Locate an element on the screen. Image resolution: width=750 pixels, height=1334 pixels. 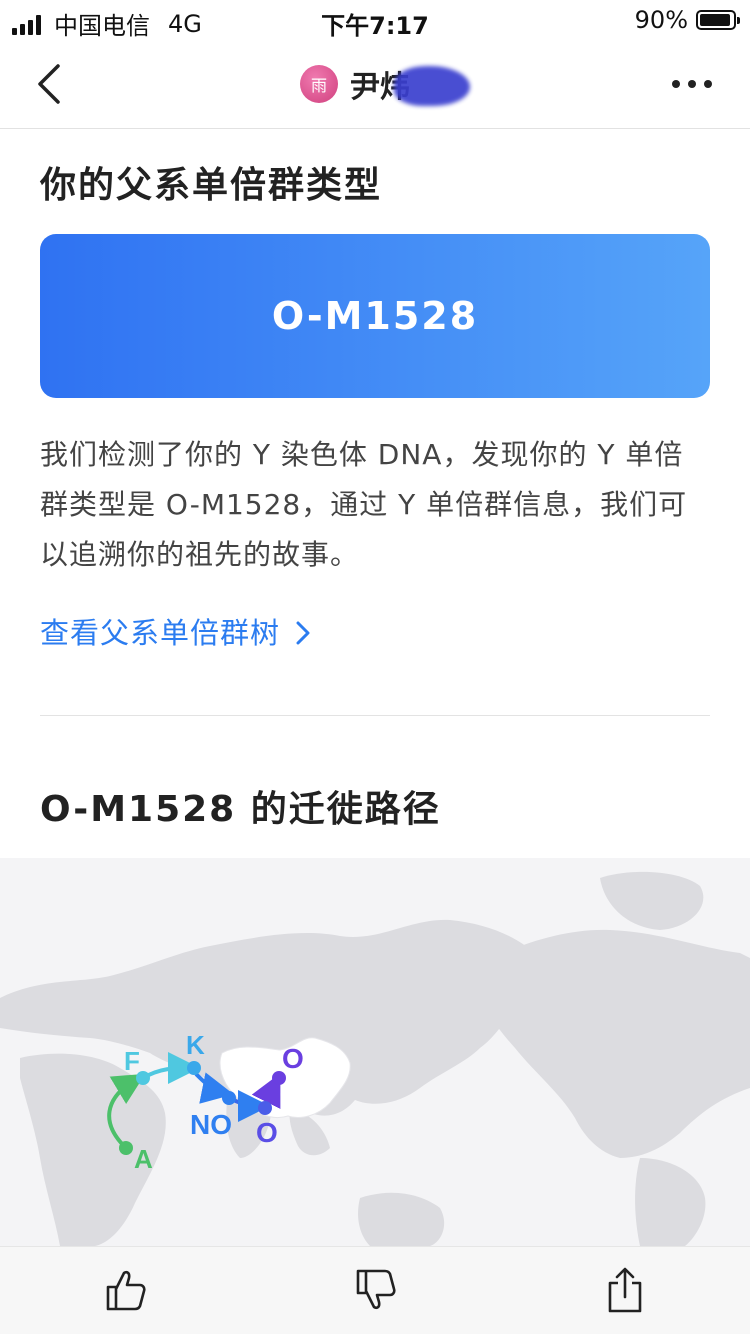
thumbs-down-icon is located at coordinates (376, 1289).